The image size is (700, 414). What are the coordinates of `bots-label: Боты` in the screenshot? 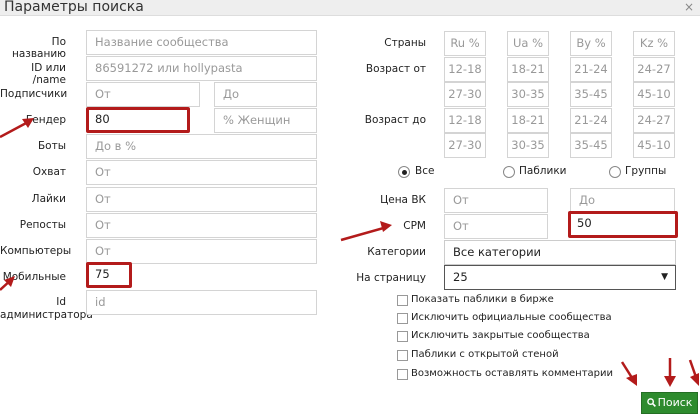 It's located at (51, 146).